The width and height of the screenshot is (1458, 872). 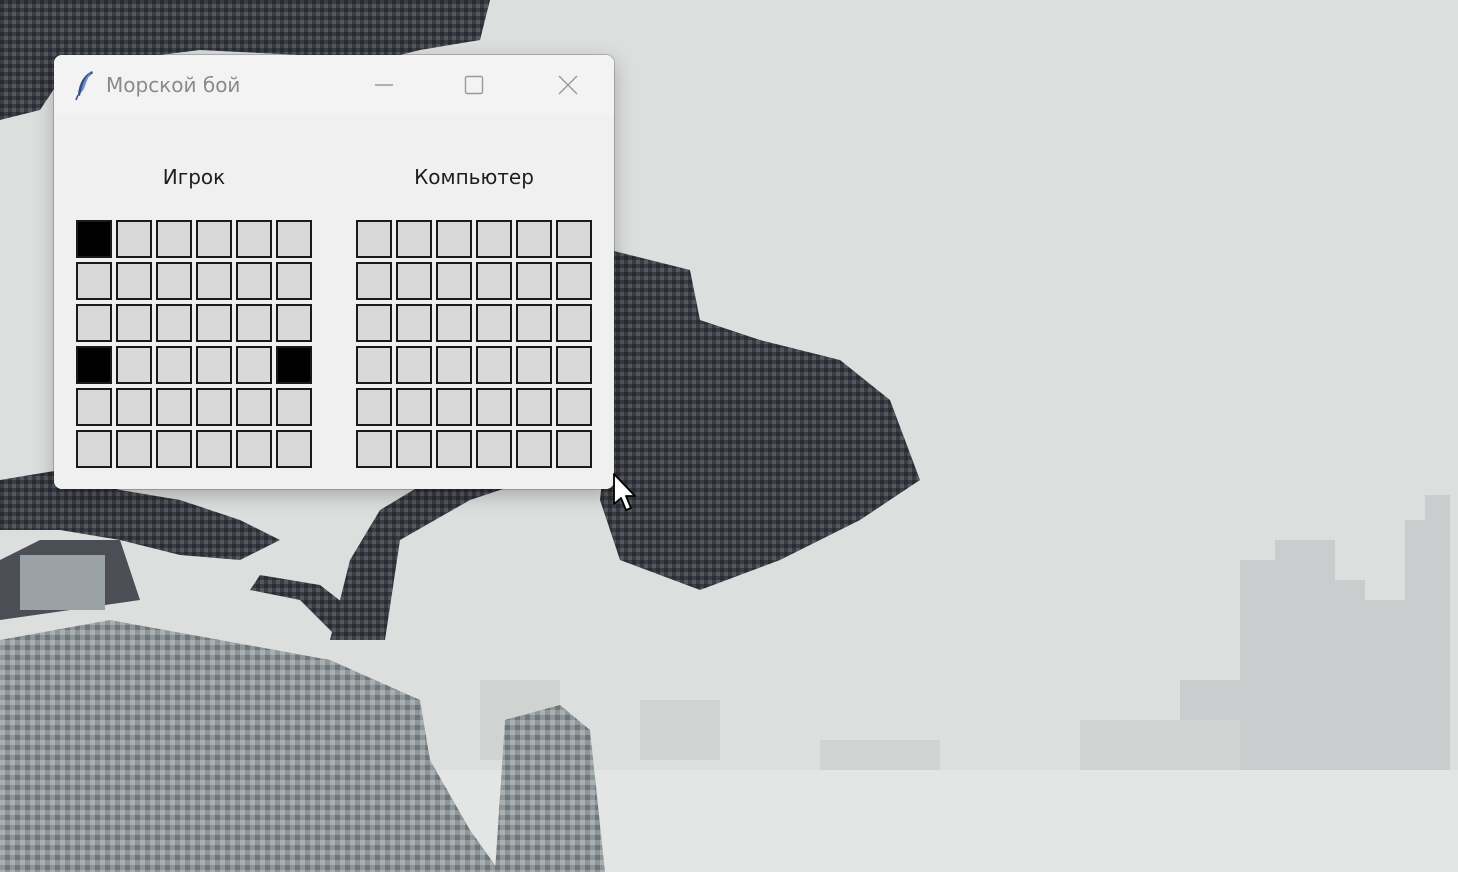 I want to click on computer-board, so click(x=474, y=344).